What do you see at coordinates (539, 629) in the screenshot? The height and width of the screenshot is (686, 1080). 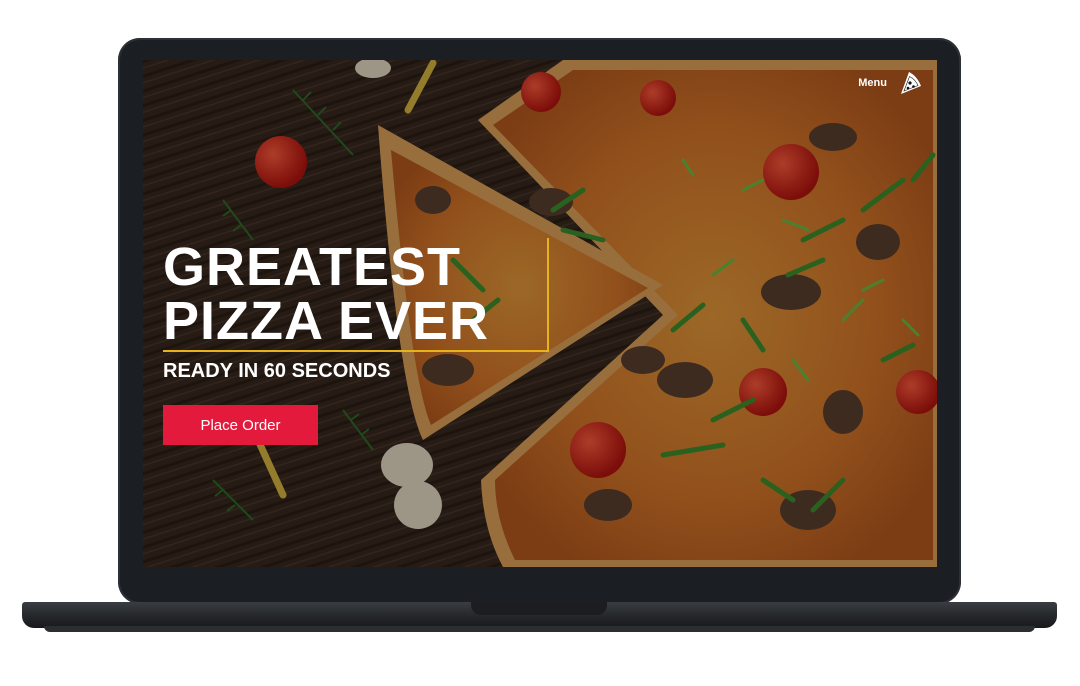 I see `laptop-base-lip` at bounding box center [539, 629].